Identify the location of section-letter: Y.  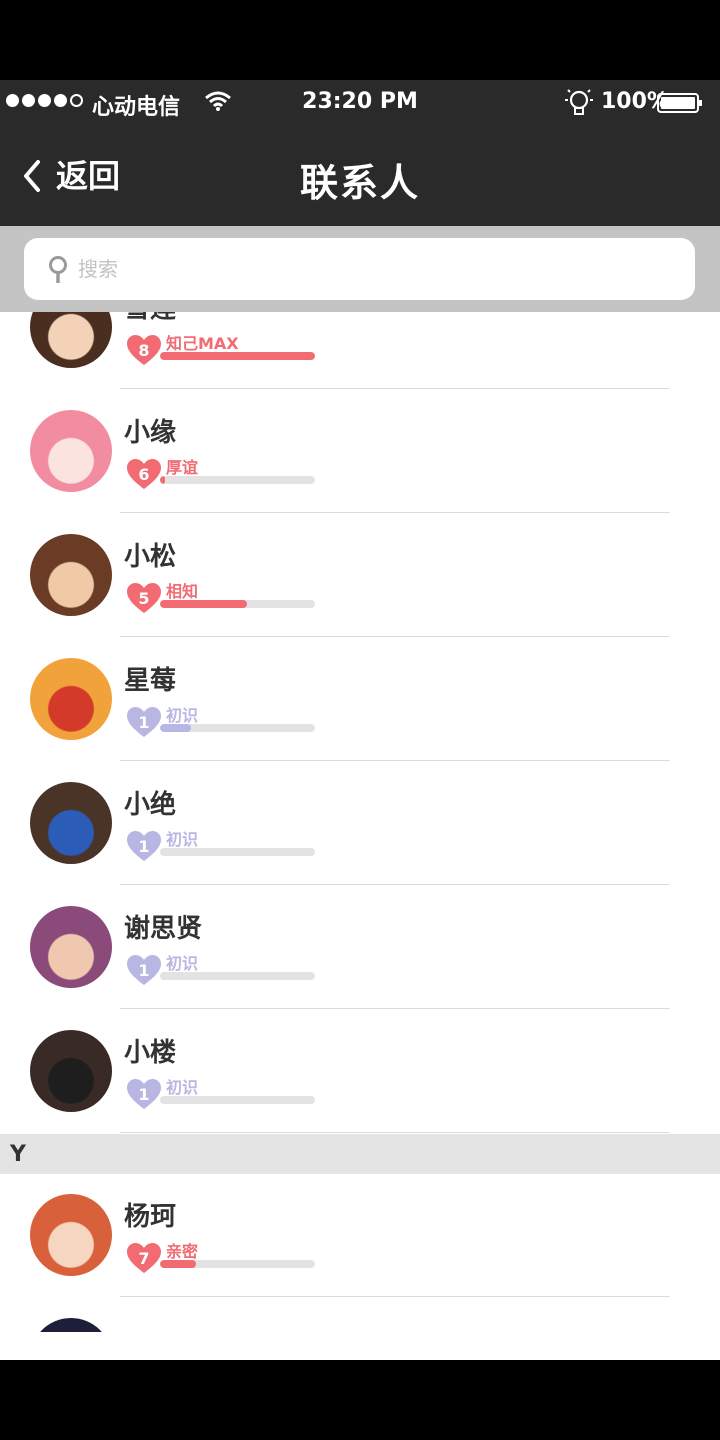
(18, 1154).